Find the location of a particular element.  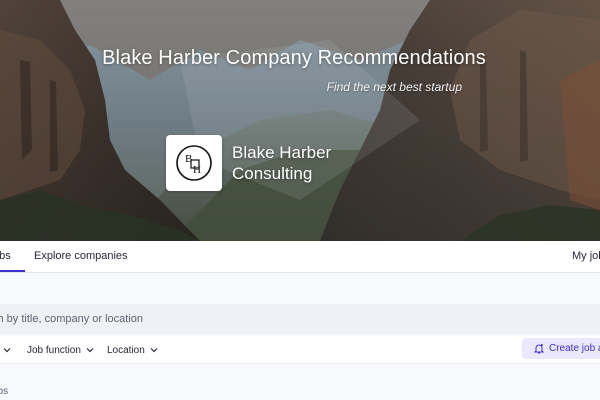

search-input is located at coordinates (300, 319).